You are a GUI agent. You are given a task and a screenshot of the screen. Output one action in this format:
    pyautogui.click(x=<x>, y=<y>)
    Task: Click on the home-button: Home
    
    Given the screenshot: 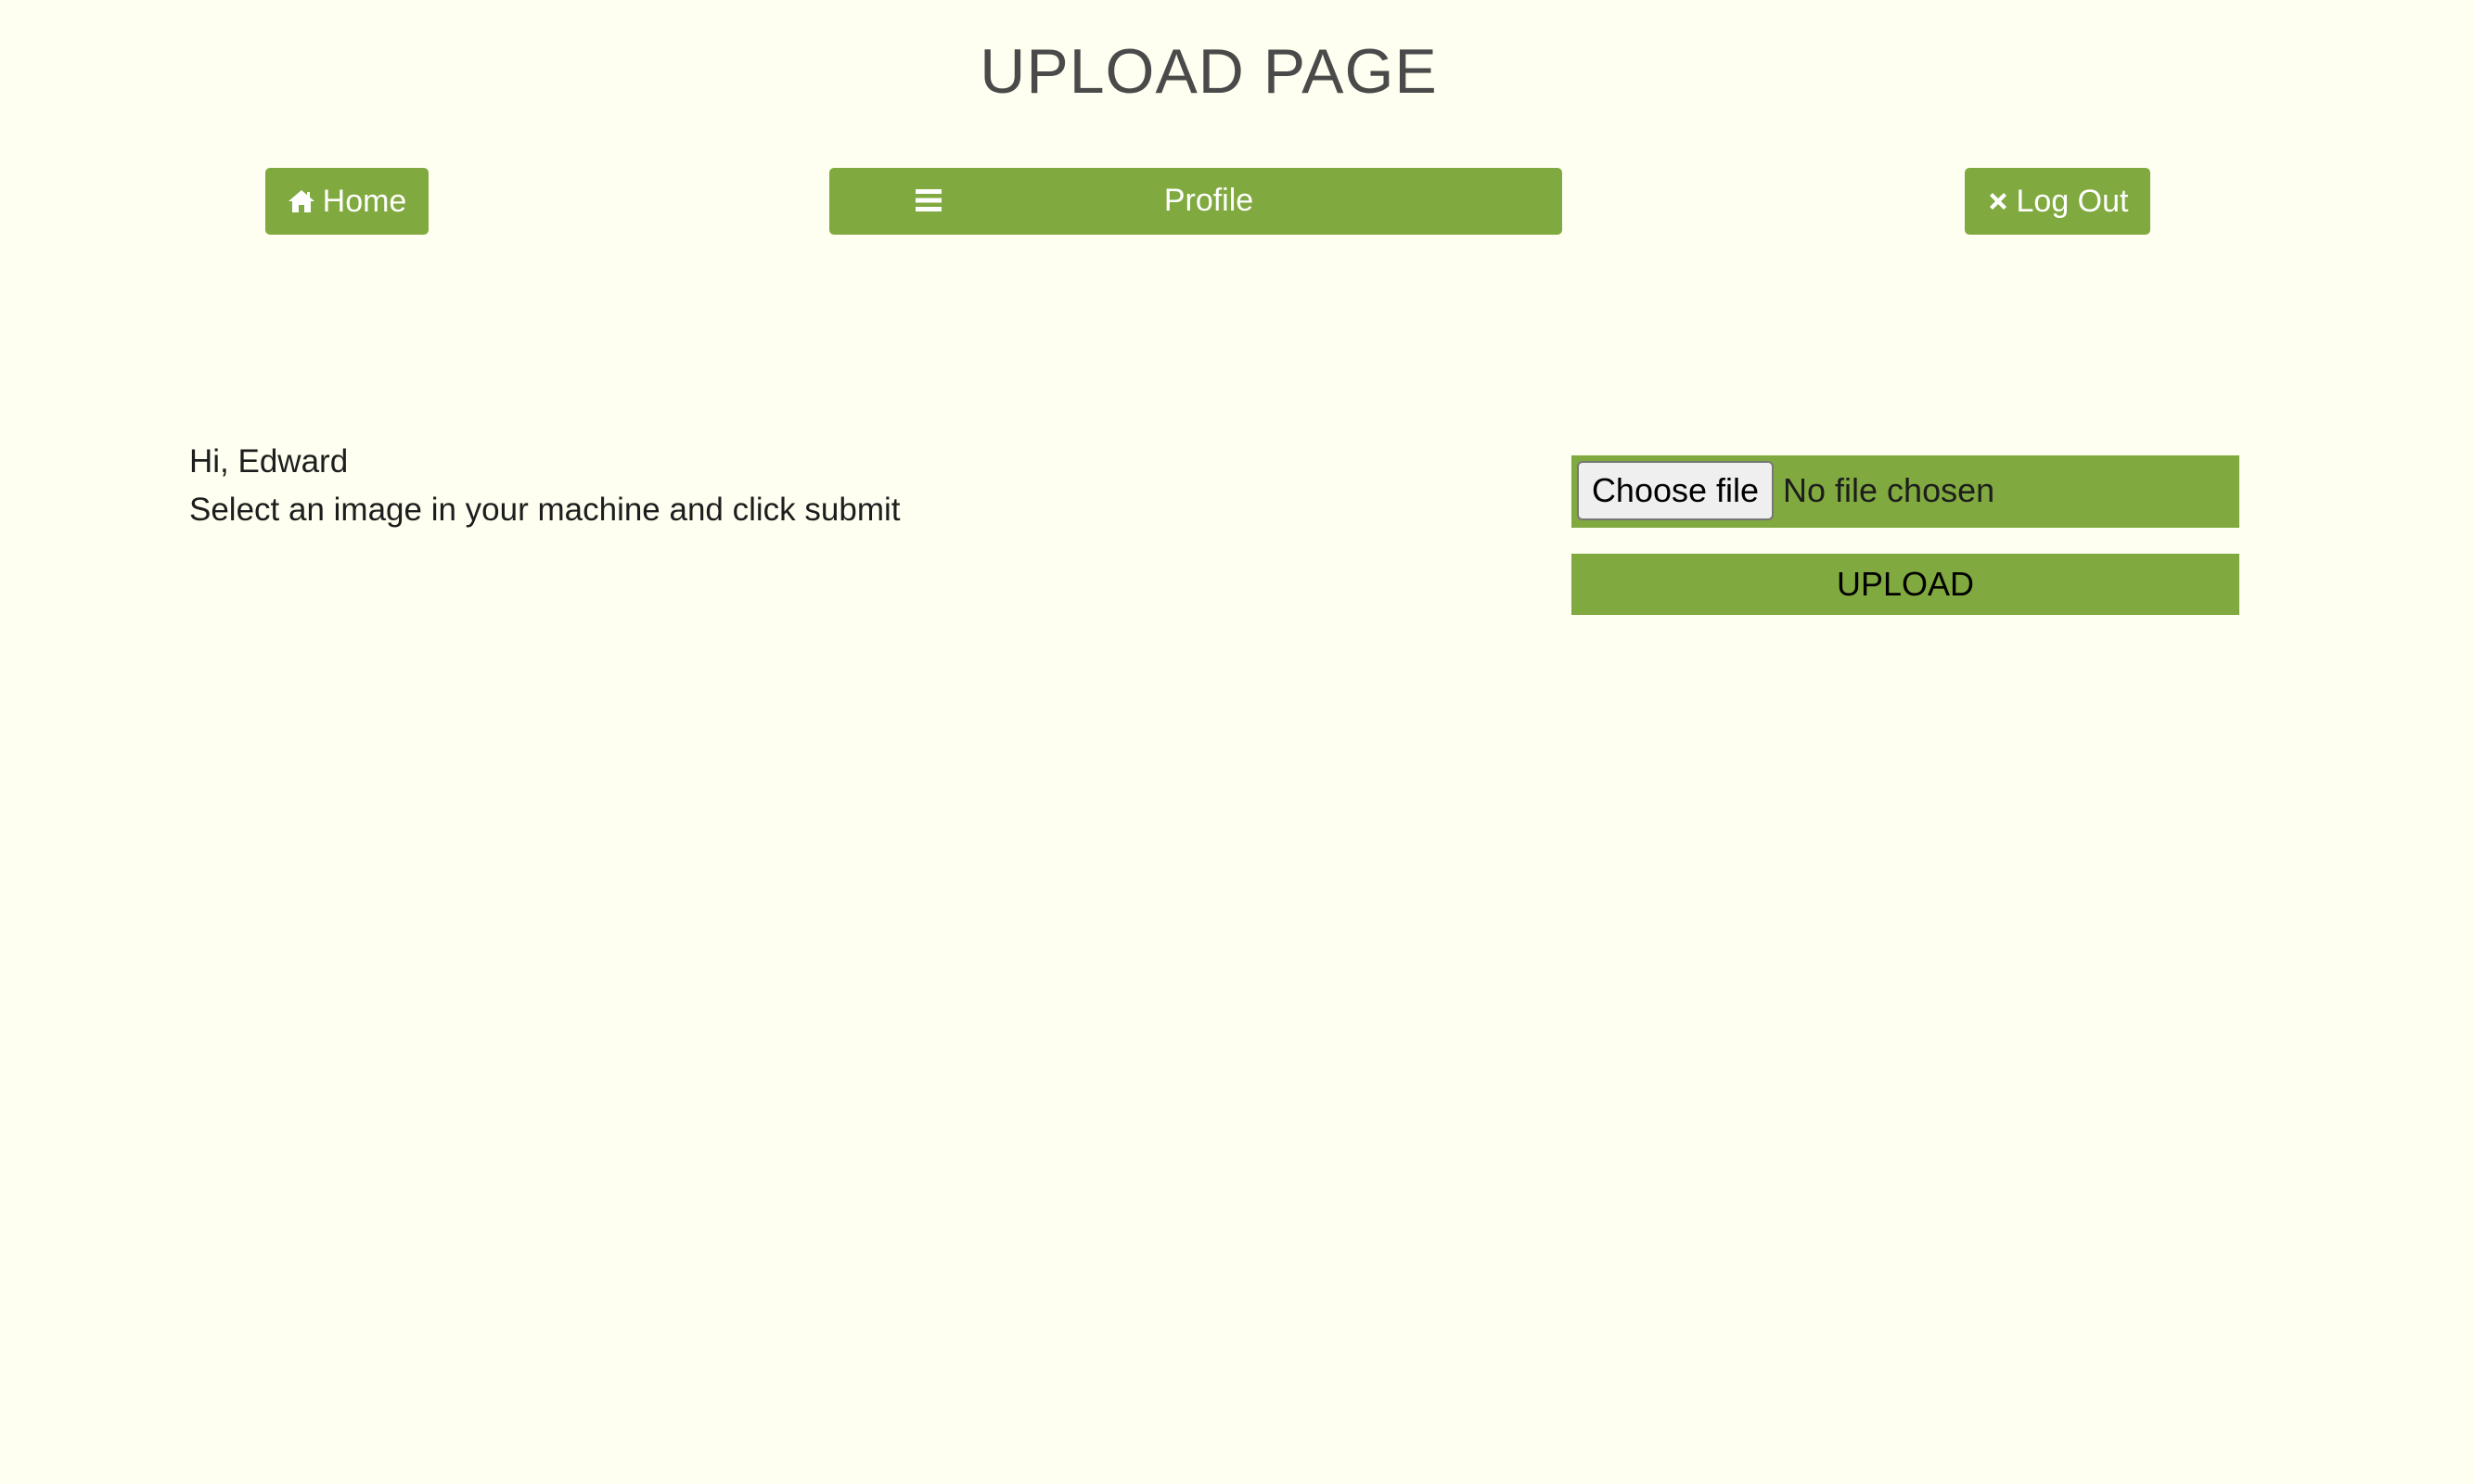 What is the action you would take?
    pyautogui.click(x=347, y=201)
    